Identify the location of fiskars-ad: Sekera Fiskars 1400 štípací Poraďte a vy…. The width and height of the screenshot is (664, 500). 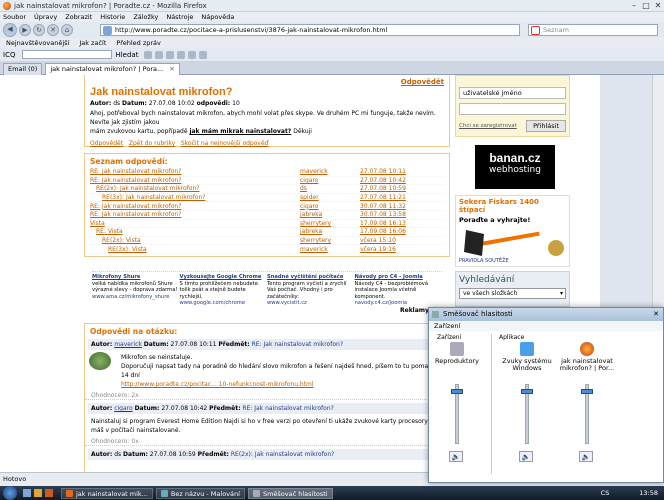
(512, 231).